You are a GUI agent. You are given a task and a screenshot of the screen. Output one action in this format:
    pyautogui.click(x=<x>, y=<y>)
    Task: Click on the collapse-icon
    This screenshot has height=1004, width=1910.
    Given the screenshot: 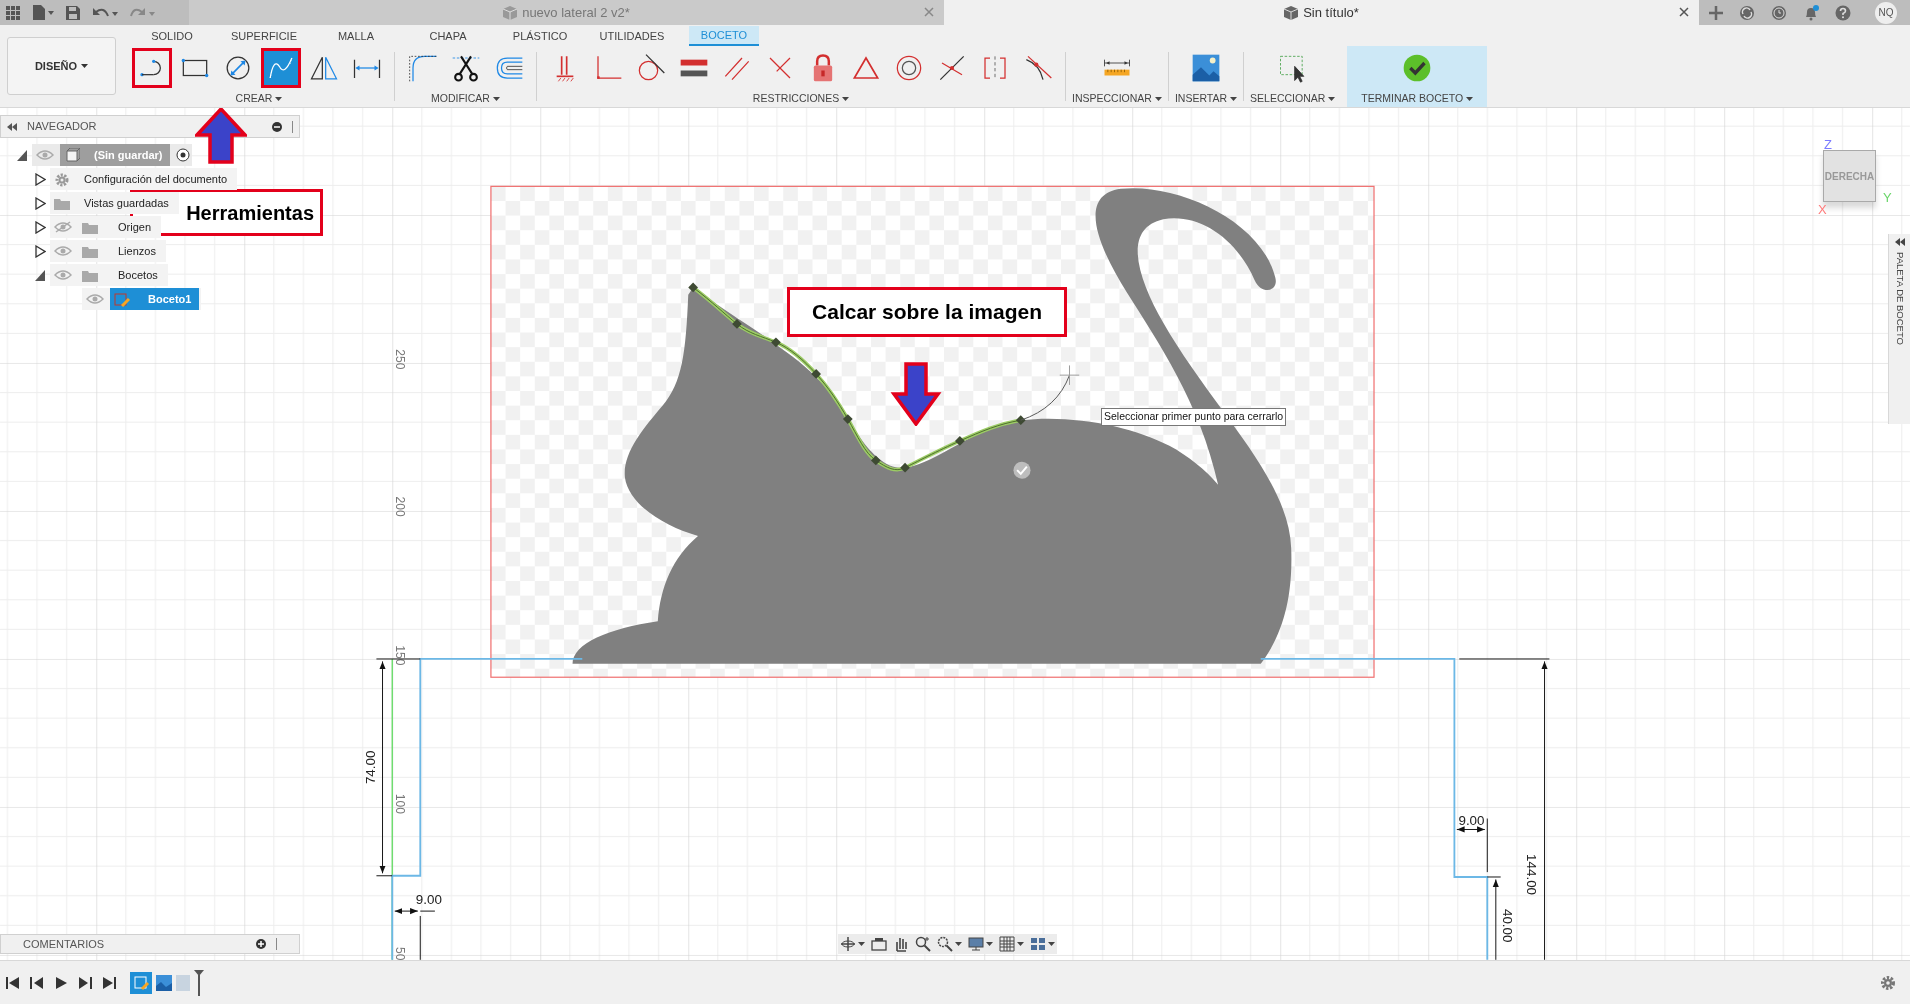 What is the action you would take?
    pyautogui.click(x=12, y=126)
    